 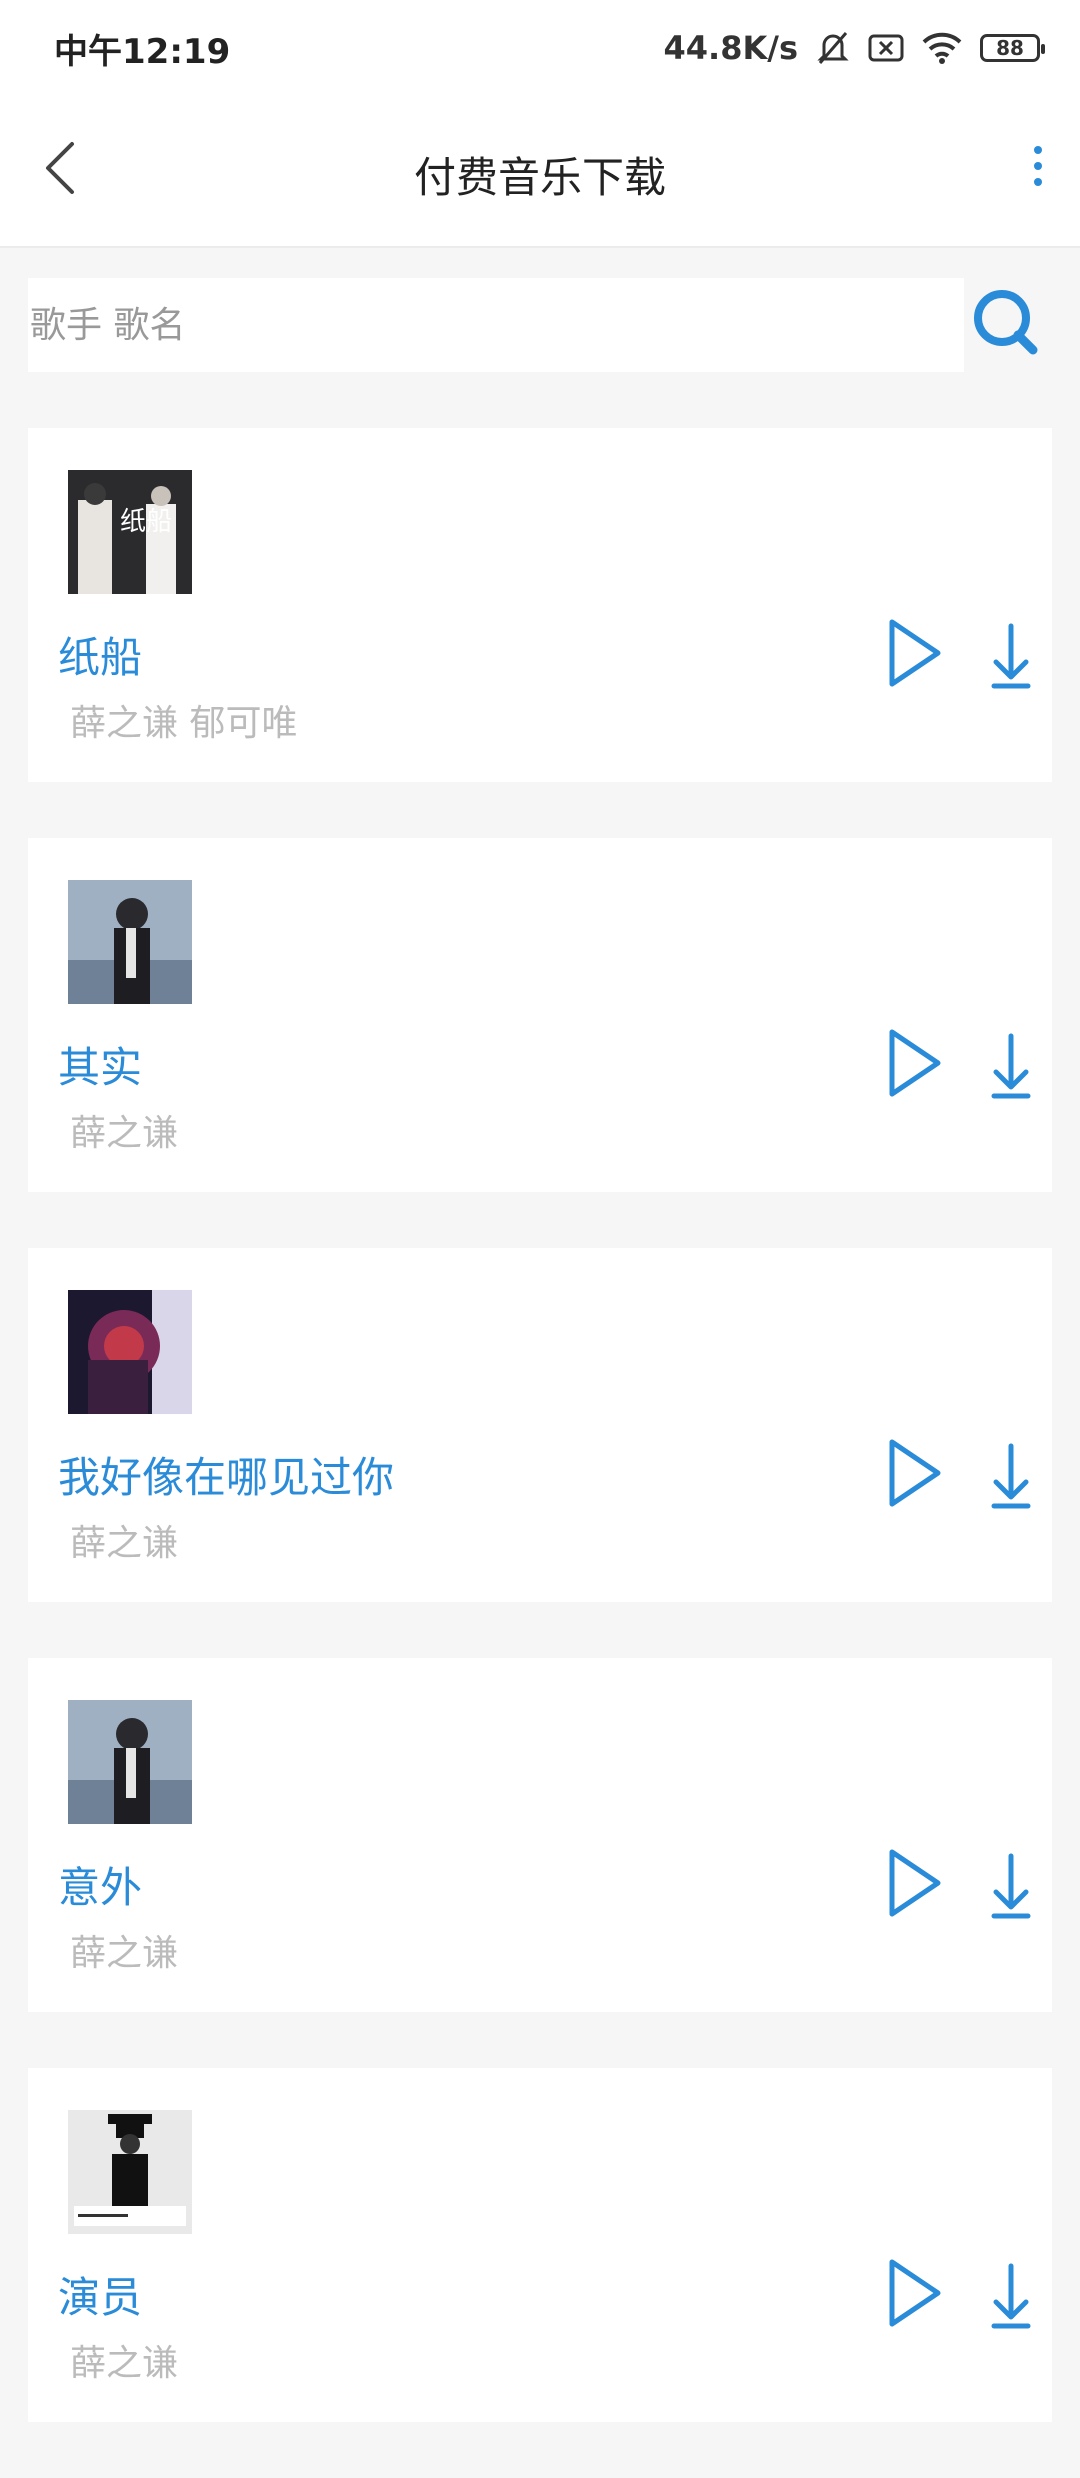 What do you see at coordinates (942, 48) in the screenshot?
I see `wifi-icon` at bounding box center [942, 48].